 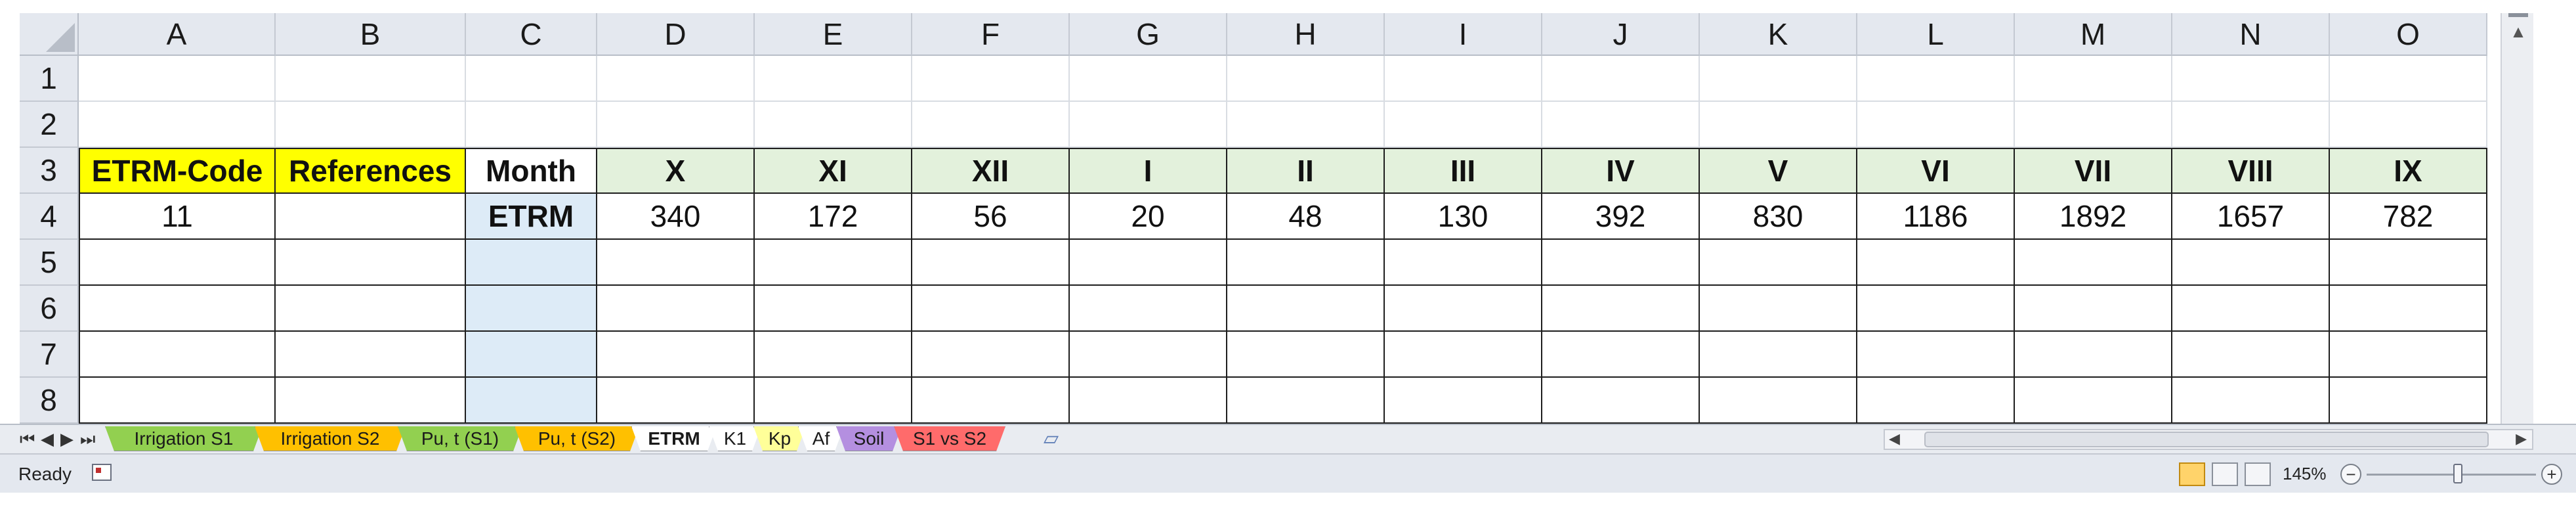 What do you see at coordinates (2457, 473) in the screenshot?
I see `zoom-slider-thumb` at bounding box center [2457, 473].